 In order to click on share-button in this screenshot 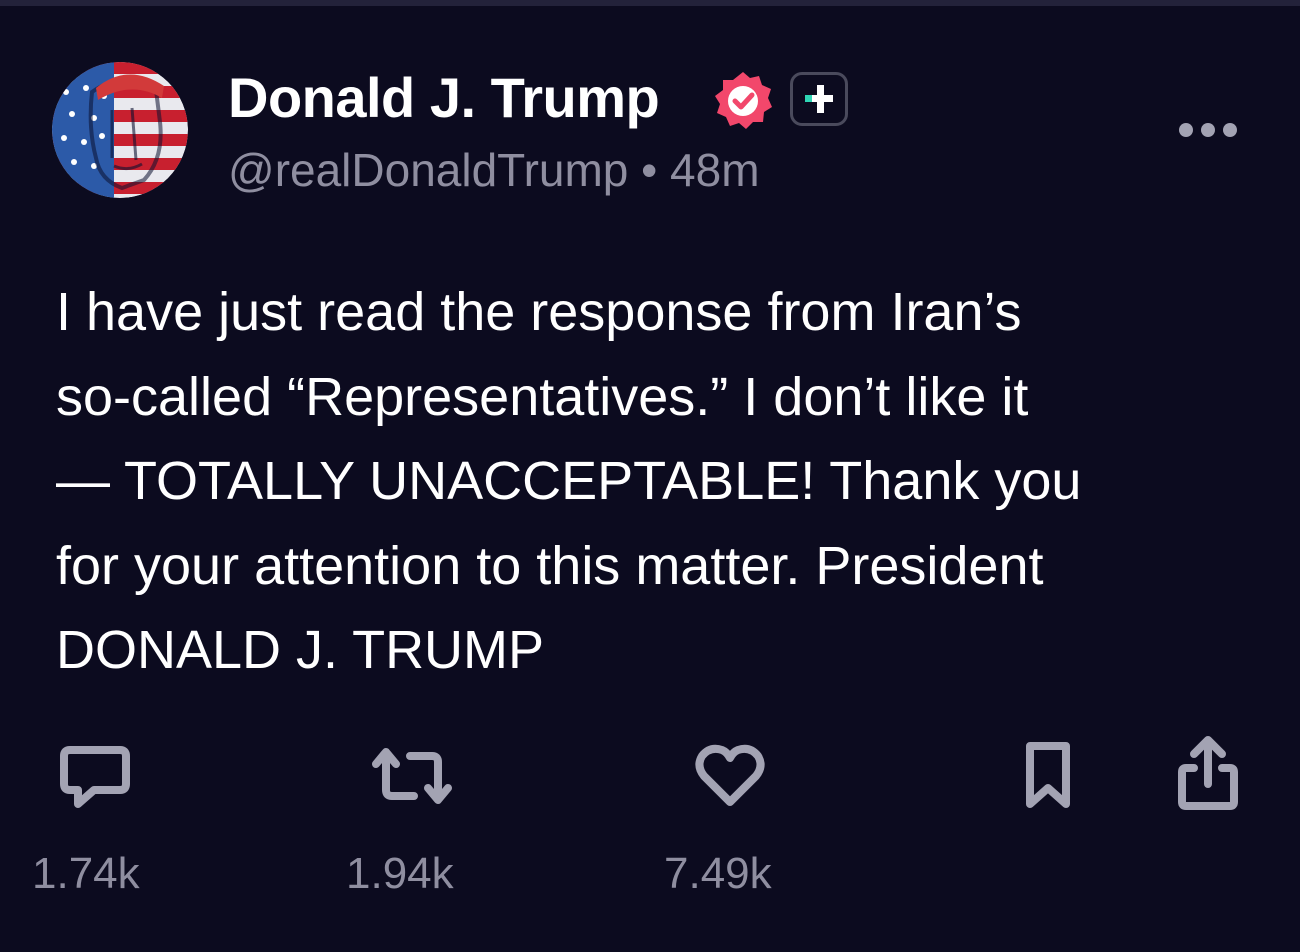, I will do `click(1208, 773)`.